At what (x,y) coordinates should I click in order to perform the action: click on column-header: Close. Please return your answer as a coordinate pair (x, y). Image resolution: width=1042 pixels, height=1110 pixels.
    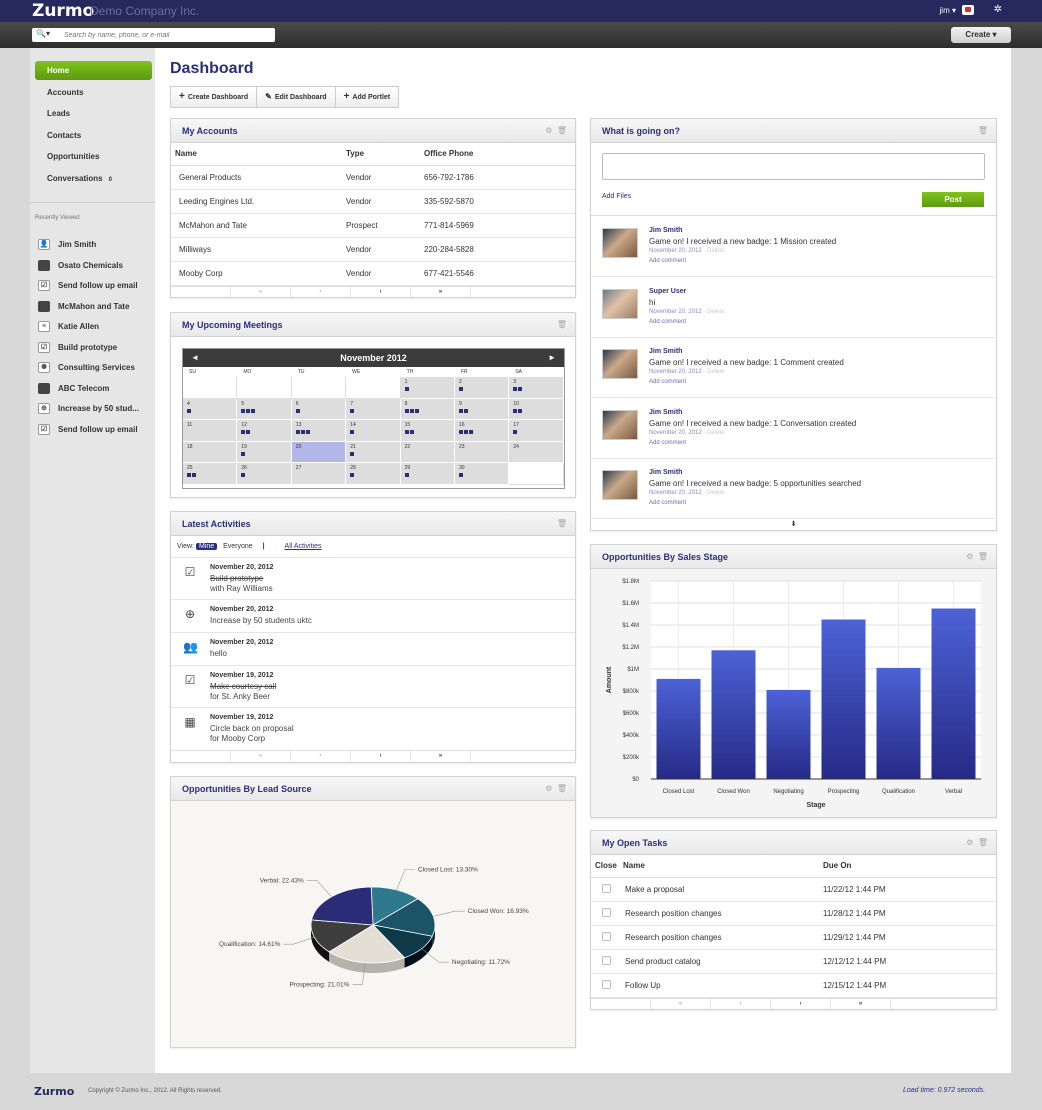
    Looking at the image, I should click on (606, 866).